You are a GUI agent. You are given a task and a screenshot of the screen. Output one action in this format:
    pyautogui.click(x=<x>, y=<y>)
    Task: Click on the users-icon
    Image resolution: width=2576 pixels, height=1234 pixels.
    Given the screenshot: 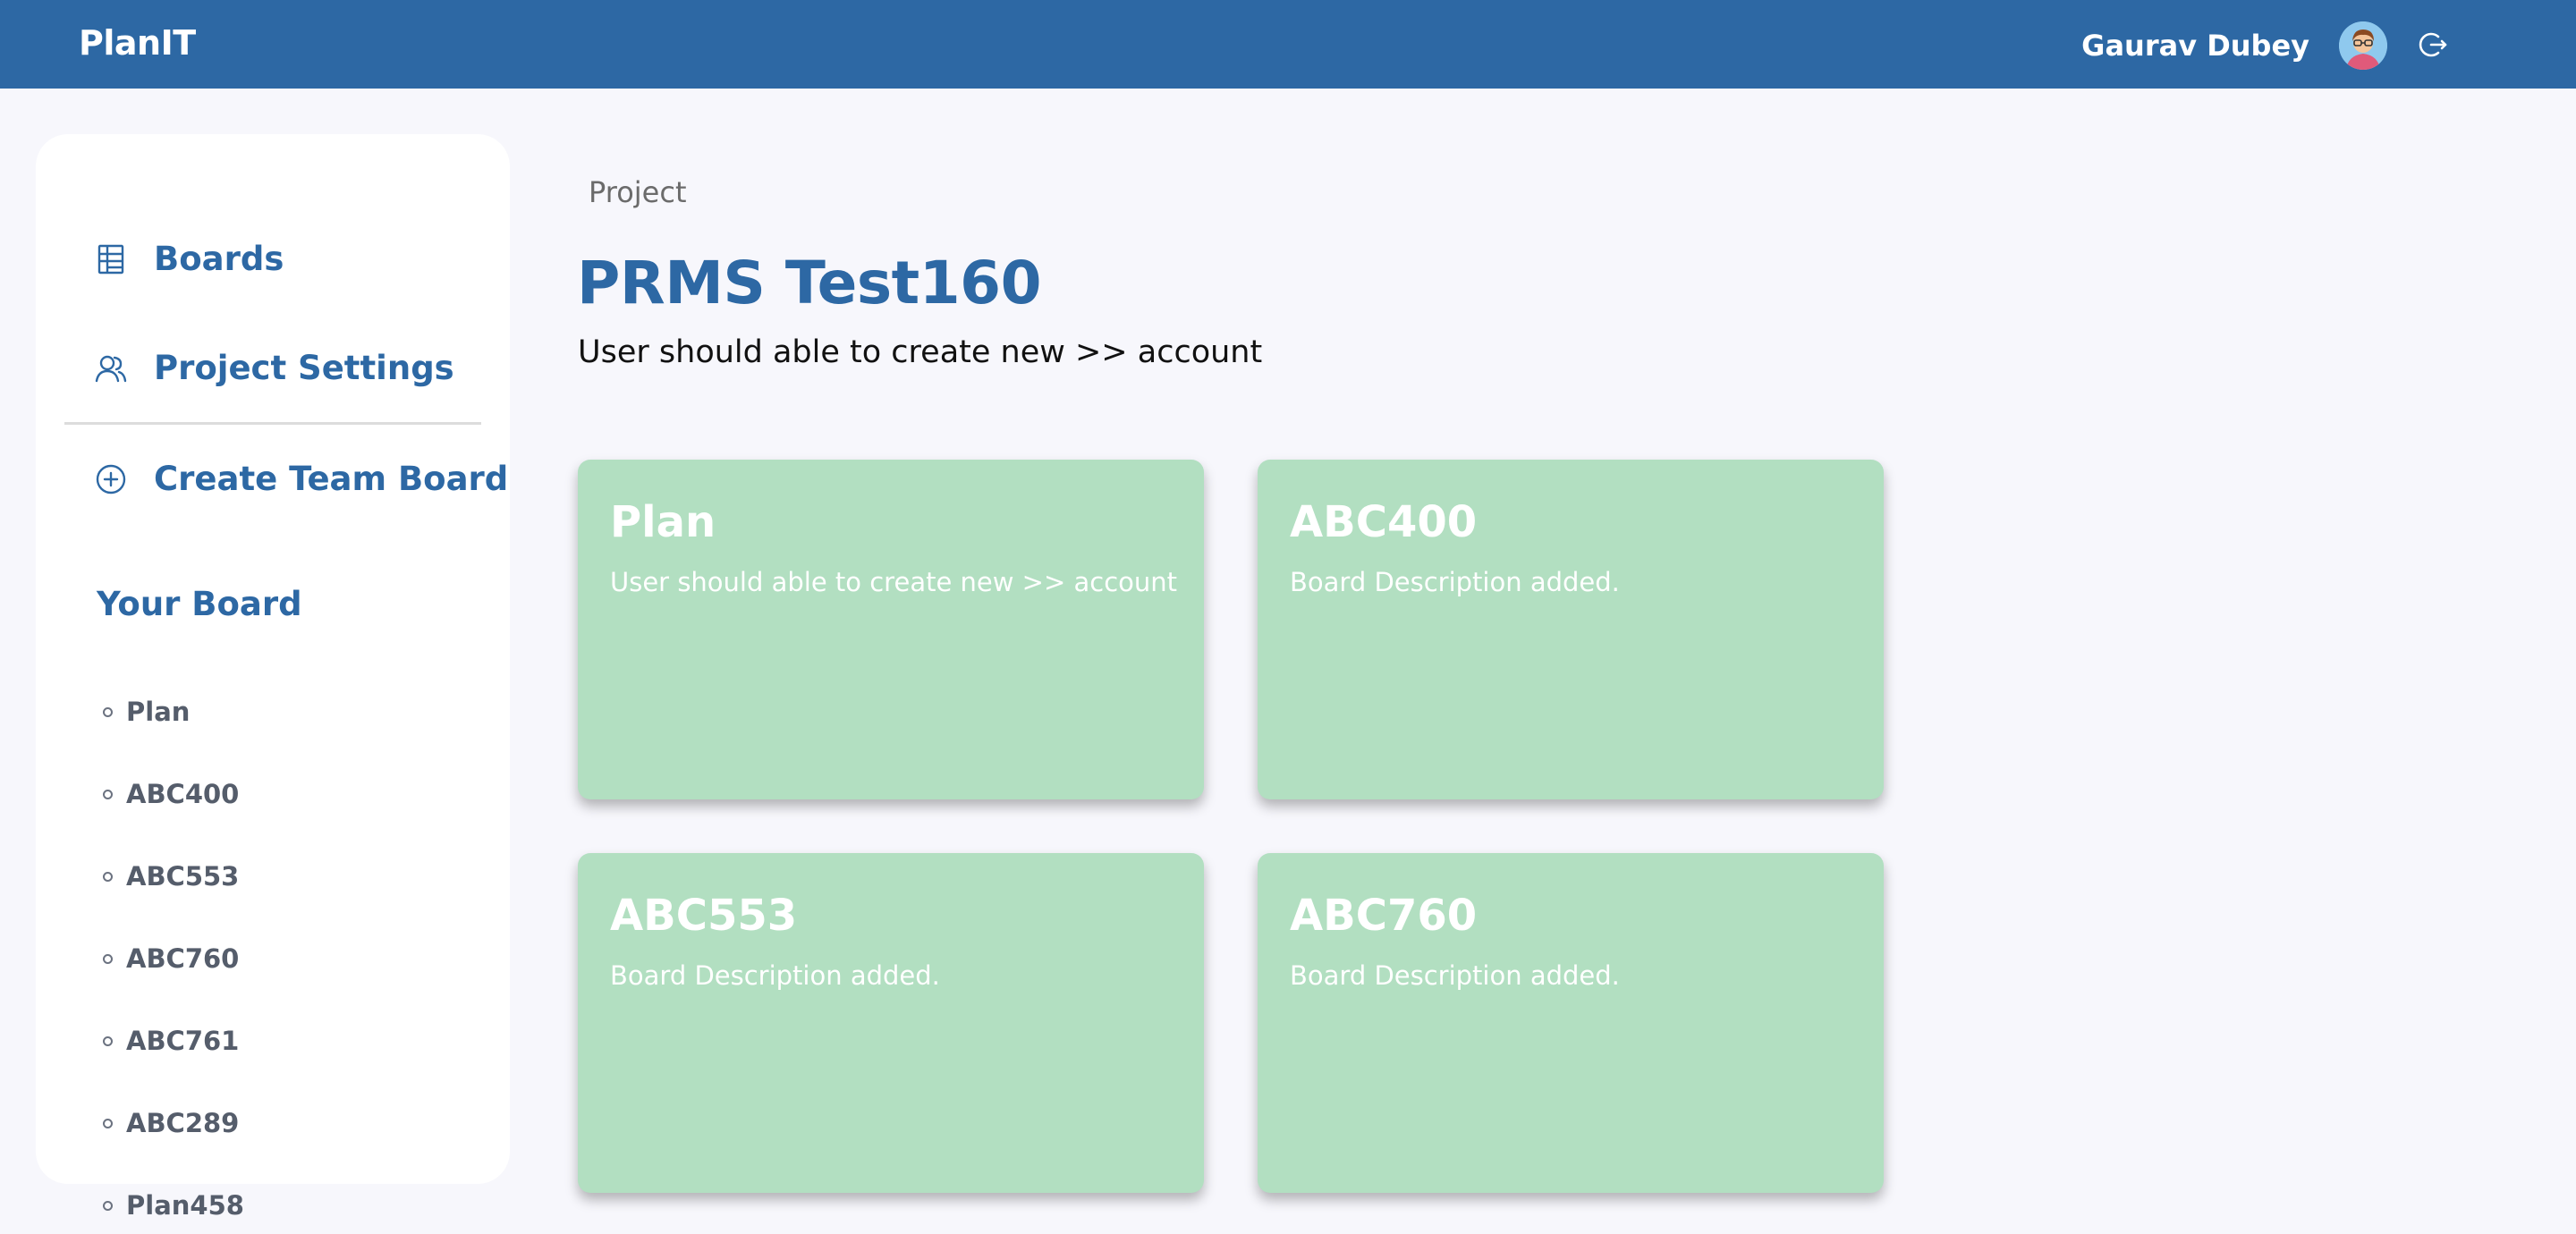 What is the action you would take?
    pyautogui.click(x=111, y=368)
    